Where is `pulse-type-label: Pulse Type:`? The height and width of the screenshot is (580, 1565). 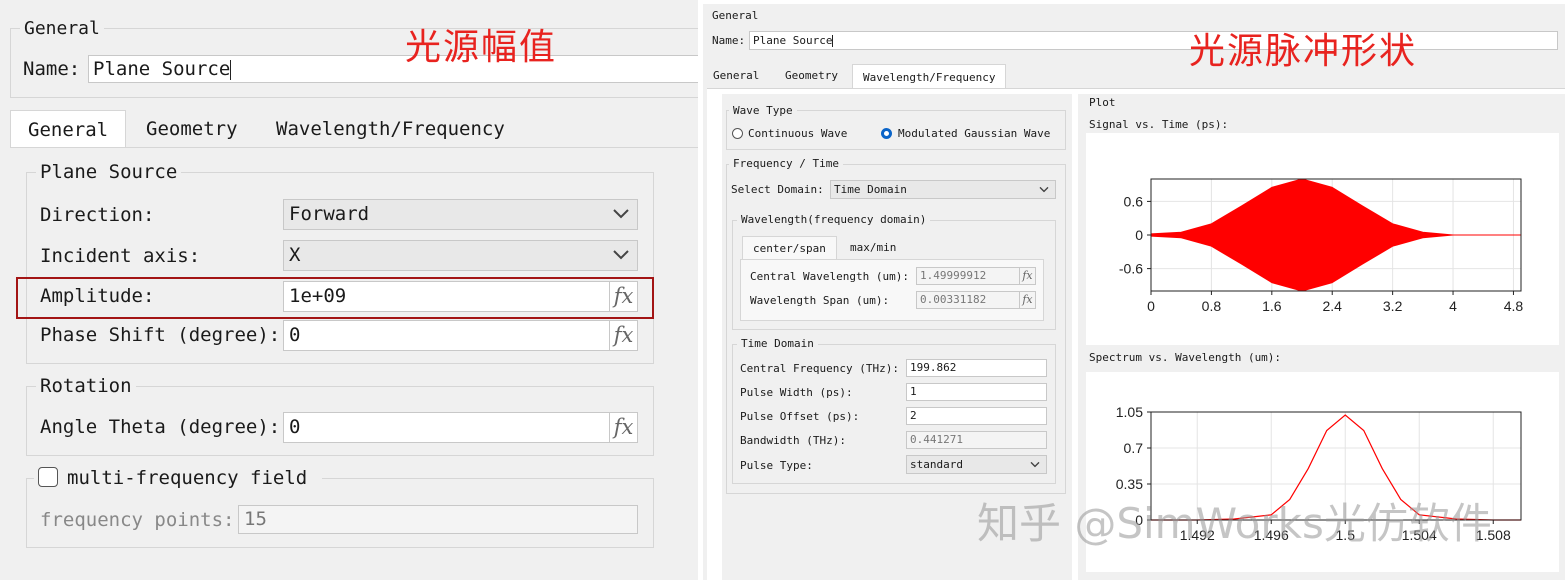 pulse-type-label: Pulse Type: is located at coordinates (776, 465).